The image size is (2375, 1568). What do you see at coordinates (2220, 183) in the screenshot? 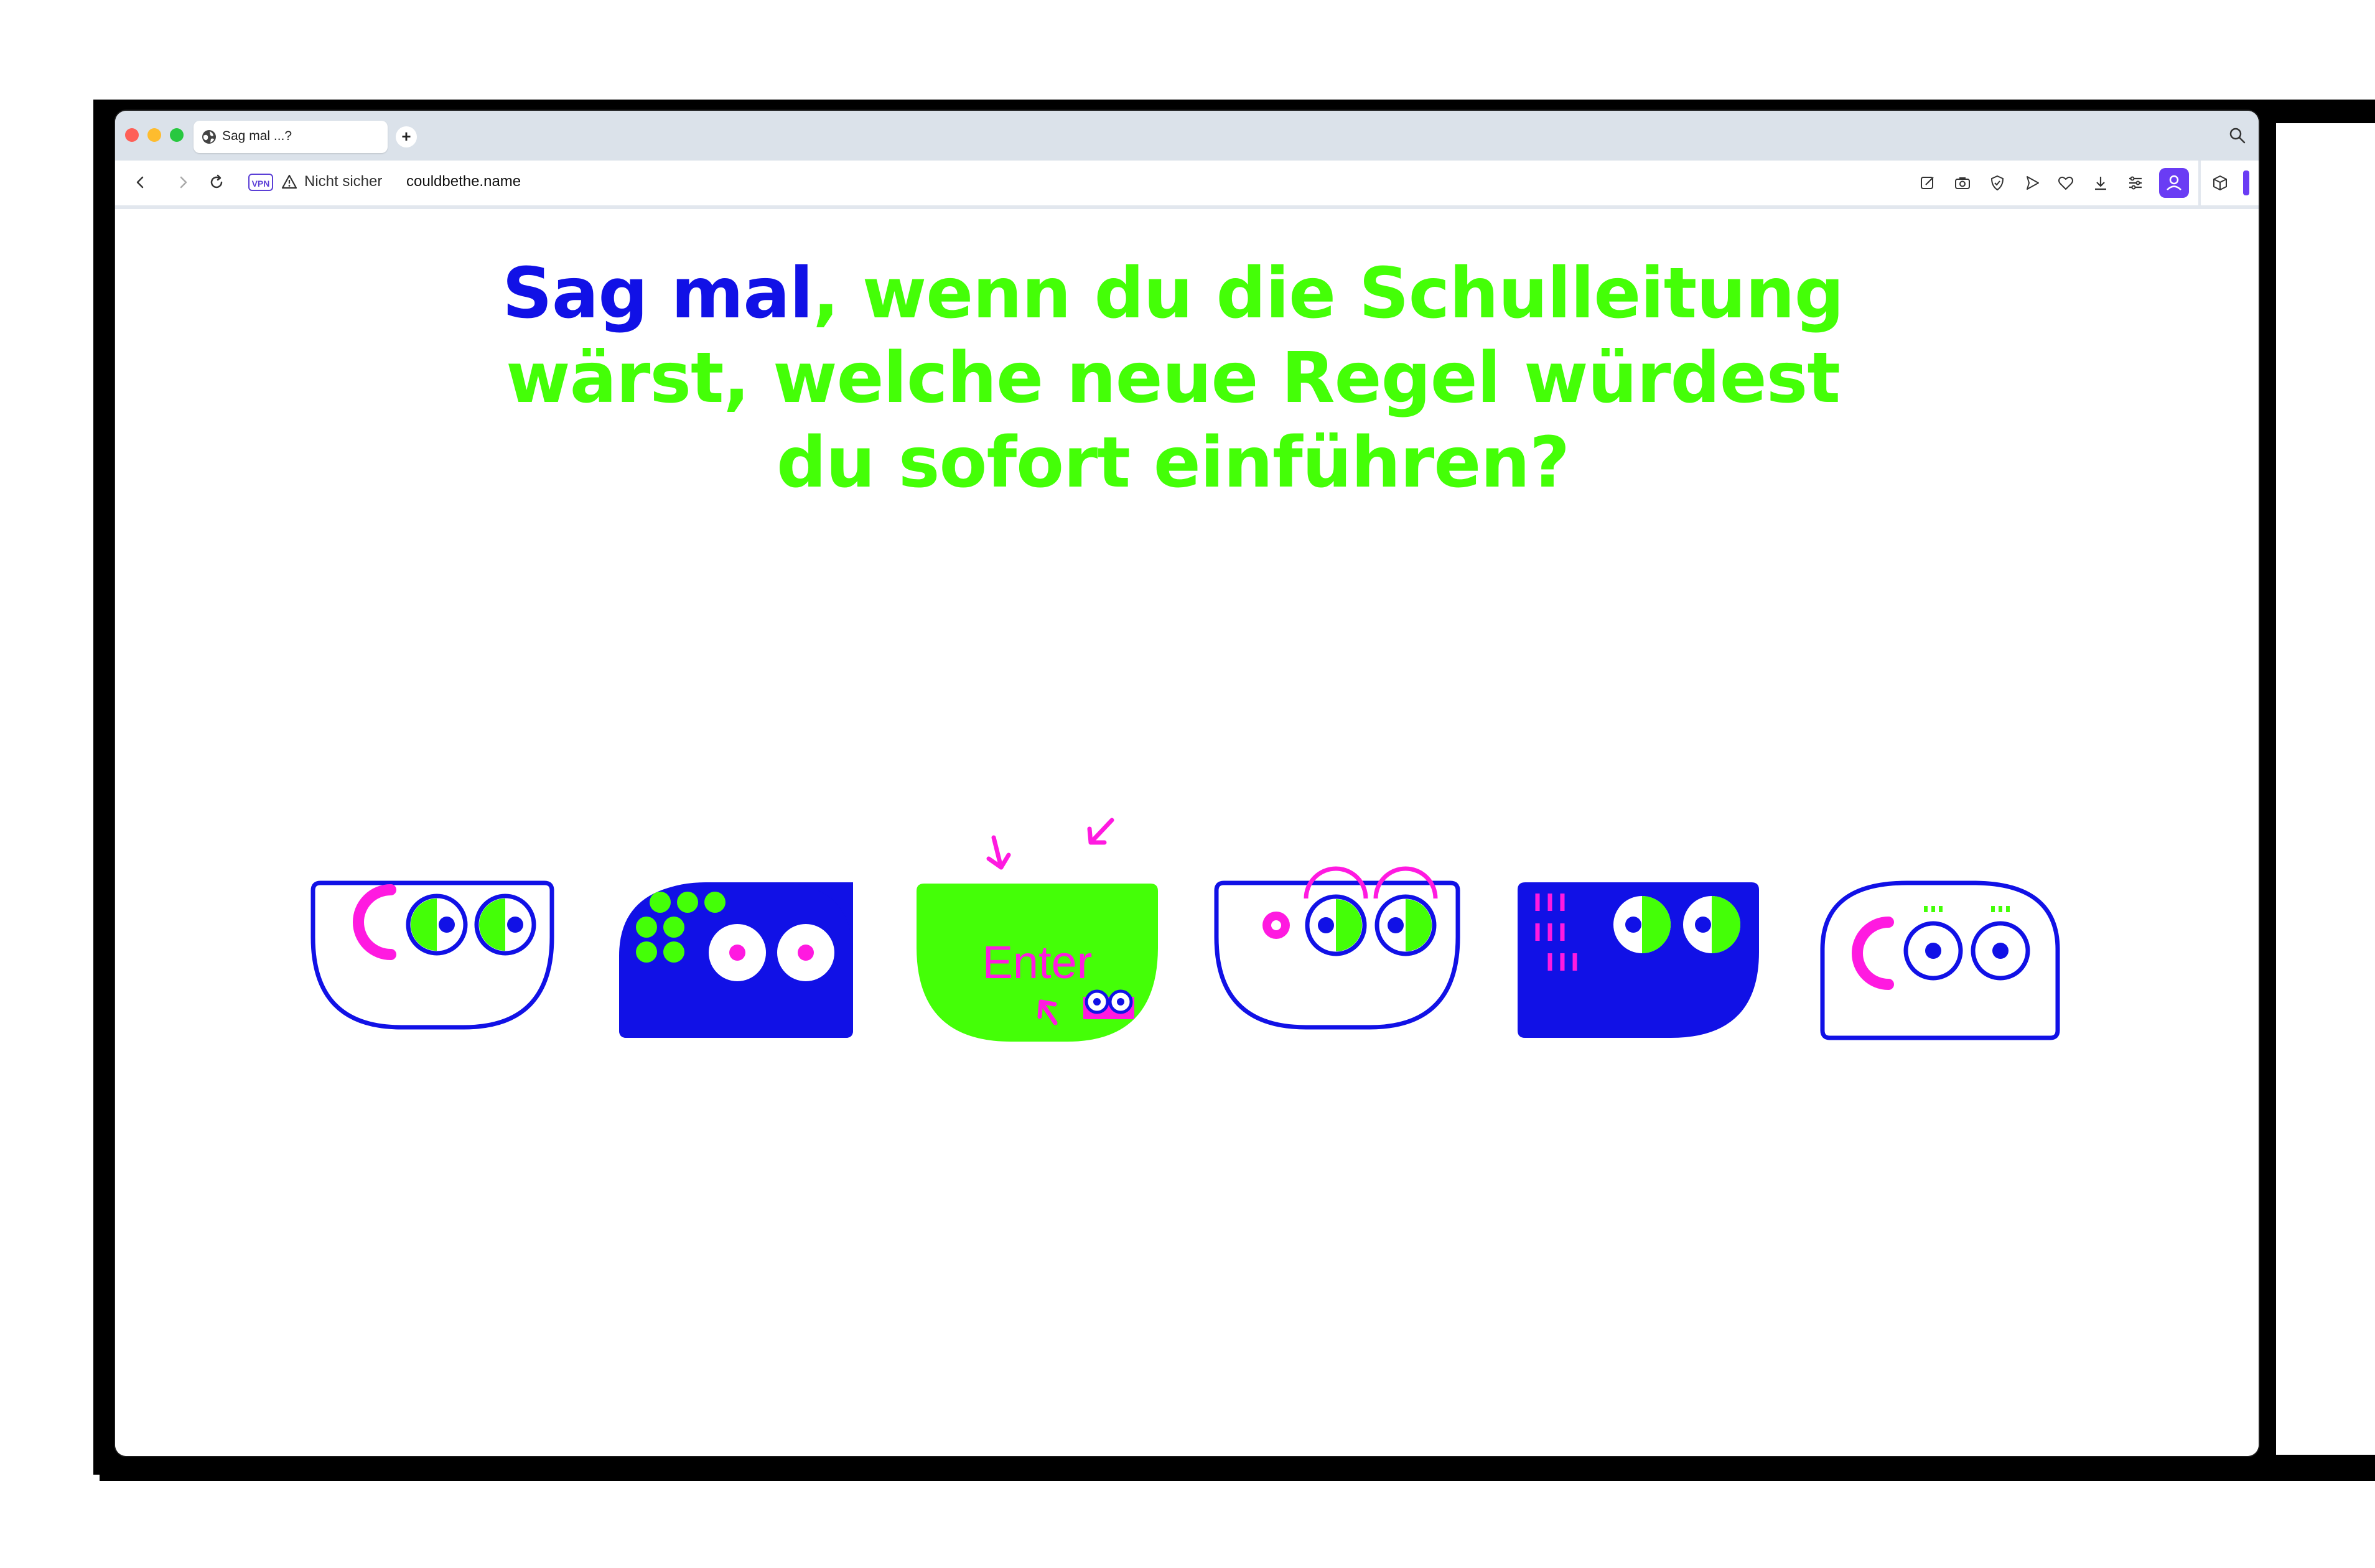
I see `cube-icon` at bounding box center [2220, 183].